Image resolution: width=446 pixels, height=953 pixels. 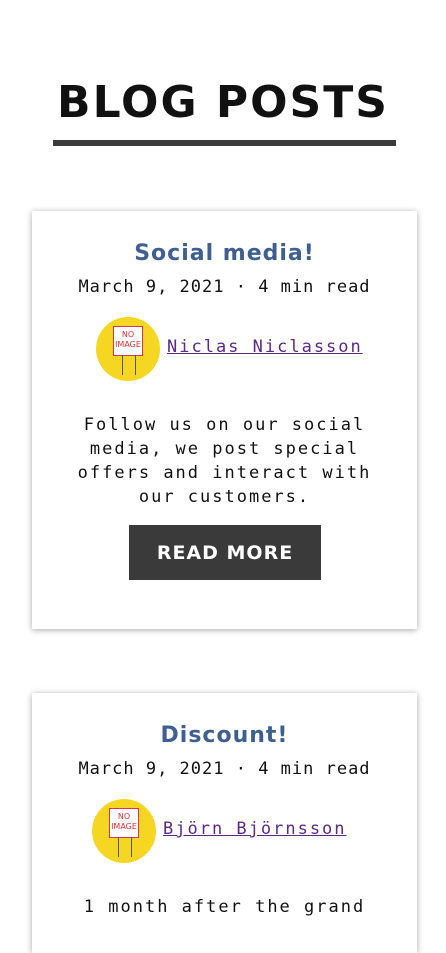 What do you see at coordinates (224, 735) in the screenshot?
I see `post-title: Discount!` at bounding box center [224, 735].